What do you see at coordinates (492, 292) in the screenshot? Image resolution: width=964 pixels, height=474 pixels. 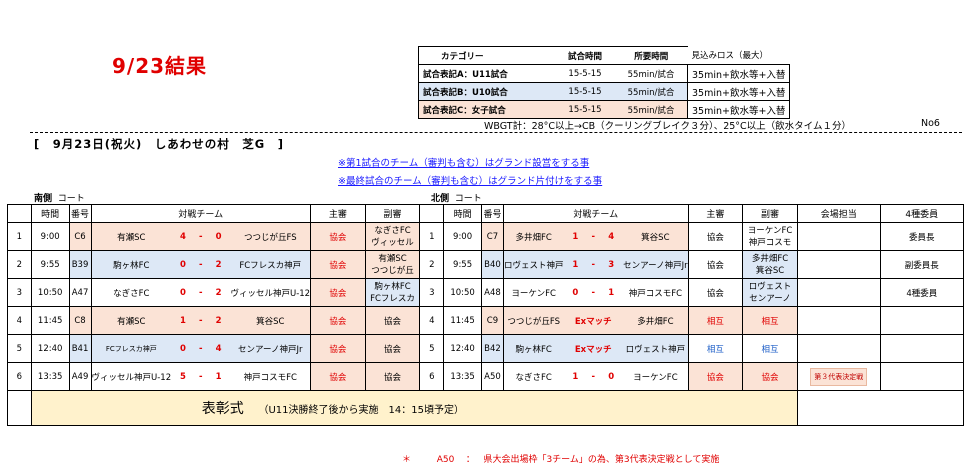 I see `match-number: A48` at bounding box center [492, 292].